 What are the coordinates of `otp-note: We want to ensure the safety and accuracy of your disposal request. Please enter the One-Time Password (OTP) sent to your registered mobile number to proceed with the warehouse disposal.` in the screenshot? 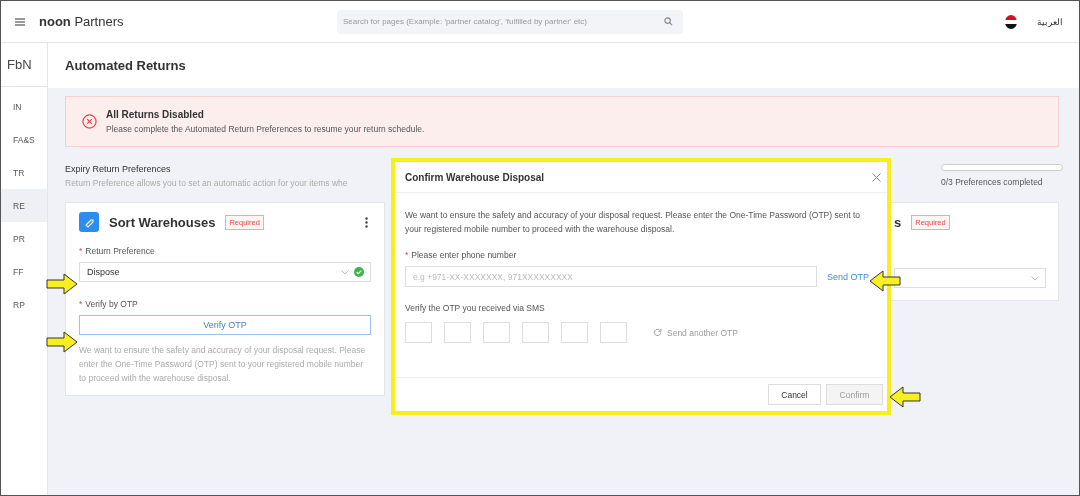 It's located at (223, 364).